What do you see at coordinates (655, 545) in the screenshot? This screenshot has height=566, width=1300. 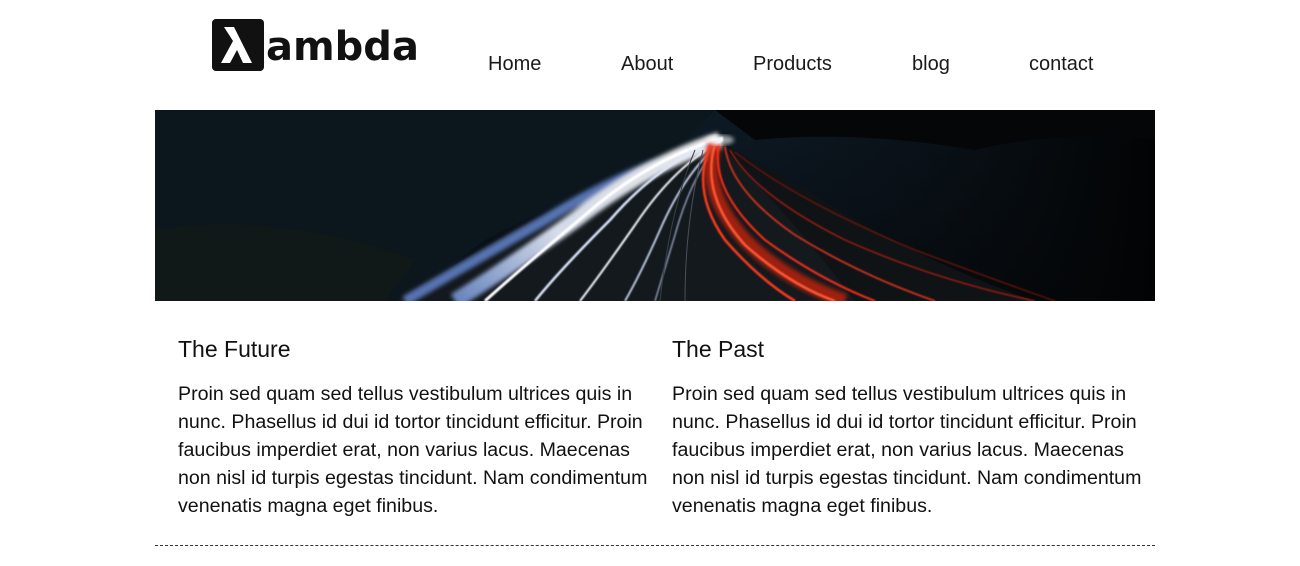 I see `dashed-divider` at bounding box center [655, 545].